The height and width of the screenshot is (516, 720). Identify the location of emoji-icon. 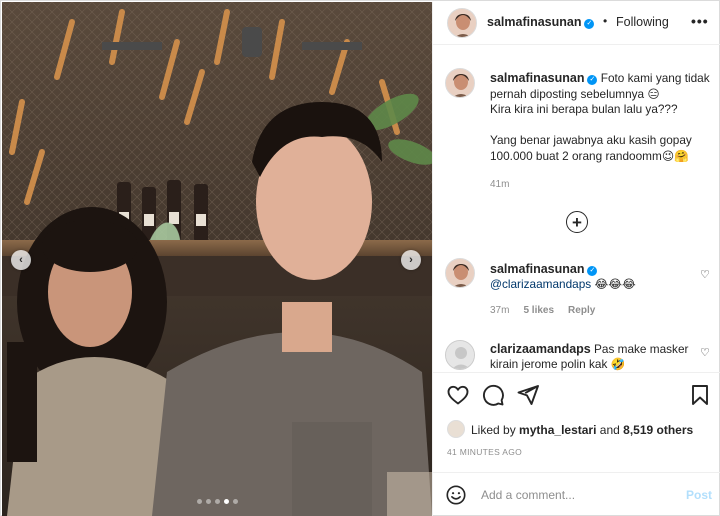
(456, 495).